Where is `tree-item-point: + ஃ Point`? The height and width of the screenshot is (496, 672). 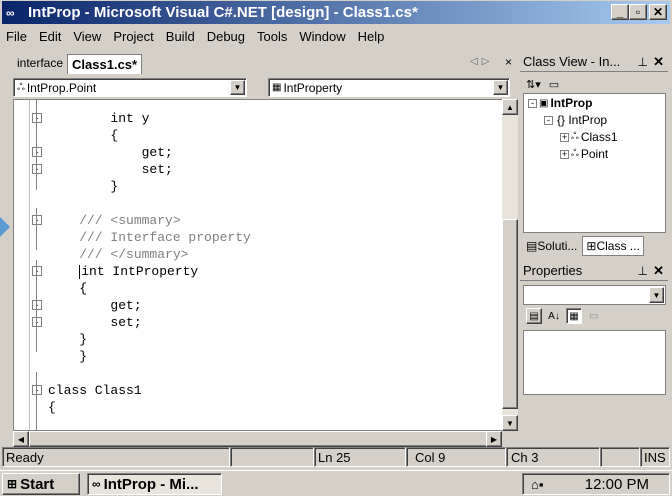 tree-item-point: + ஃ Point is located at coordinates (584, 154).